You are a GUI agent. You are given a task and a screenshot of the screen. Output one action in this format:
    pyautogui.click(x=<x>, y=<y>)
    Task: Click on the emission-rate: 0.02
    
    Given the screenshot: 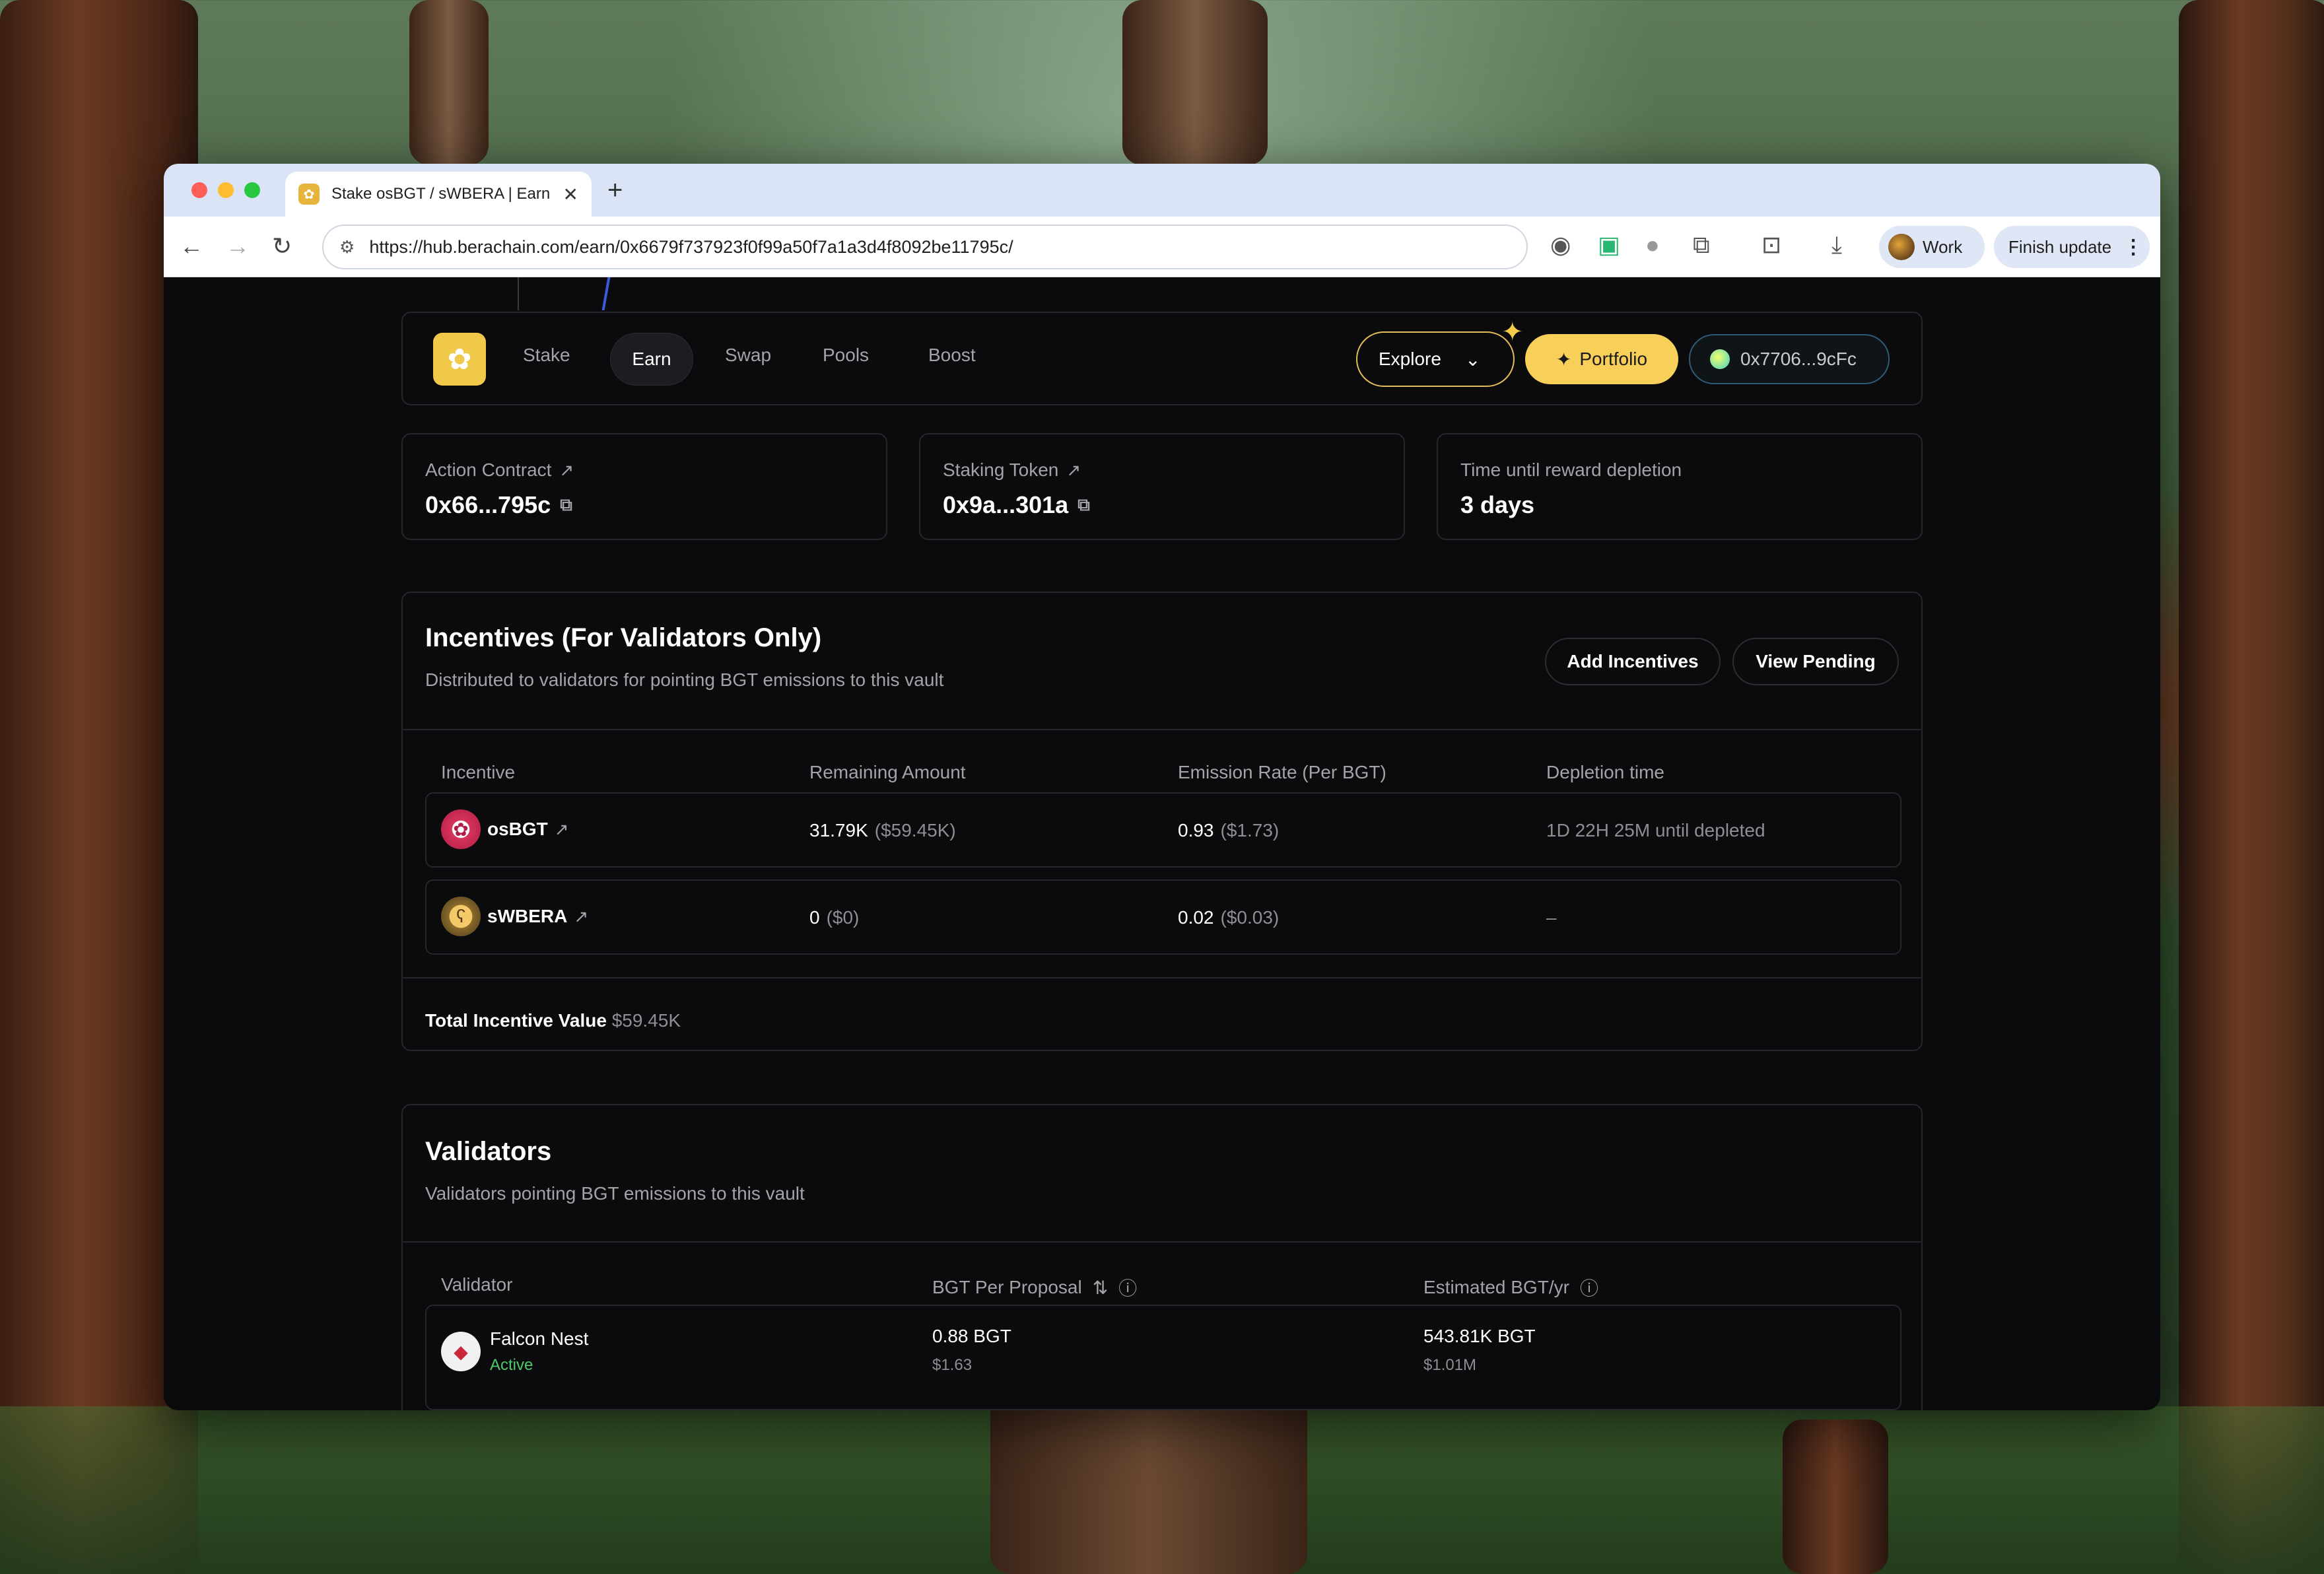 What is the action you would take?
    pyautogui.click(x=1196, y=917)
    